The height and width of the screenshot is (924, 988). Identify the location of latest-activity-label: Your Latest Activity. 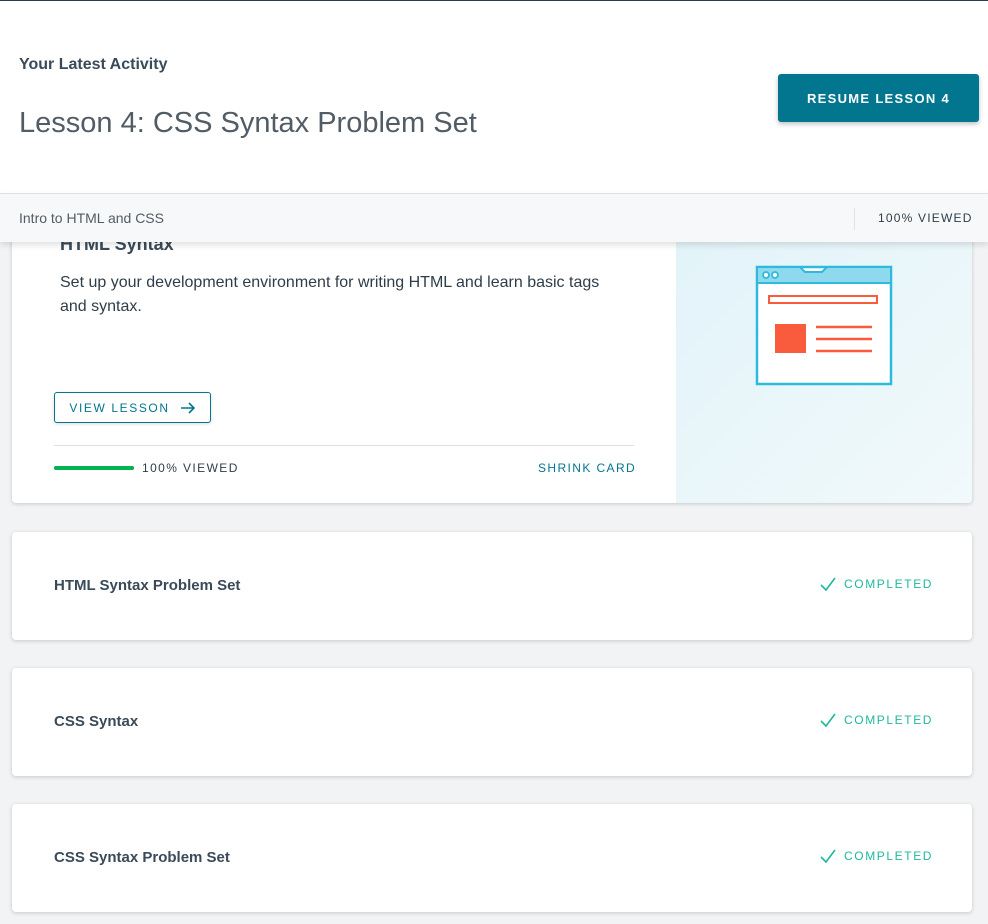
(93, 64).